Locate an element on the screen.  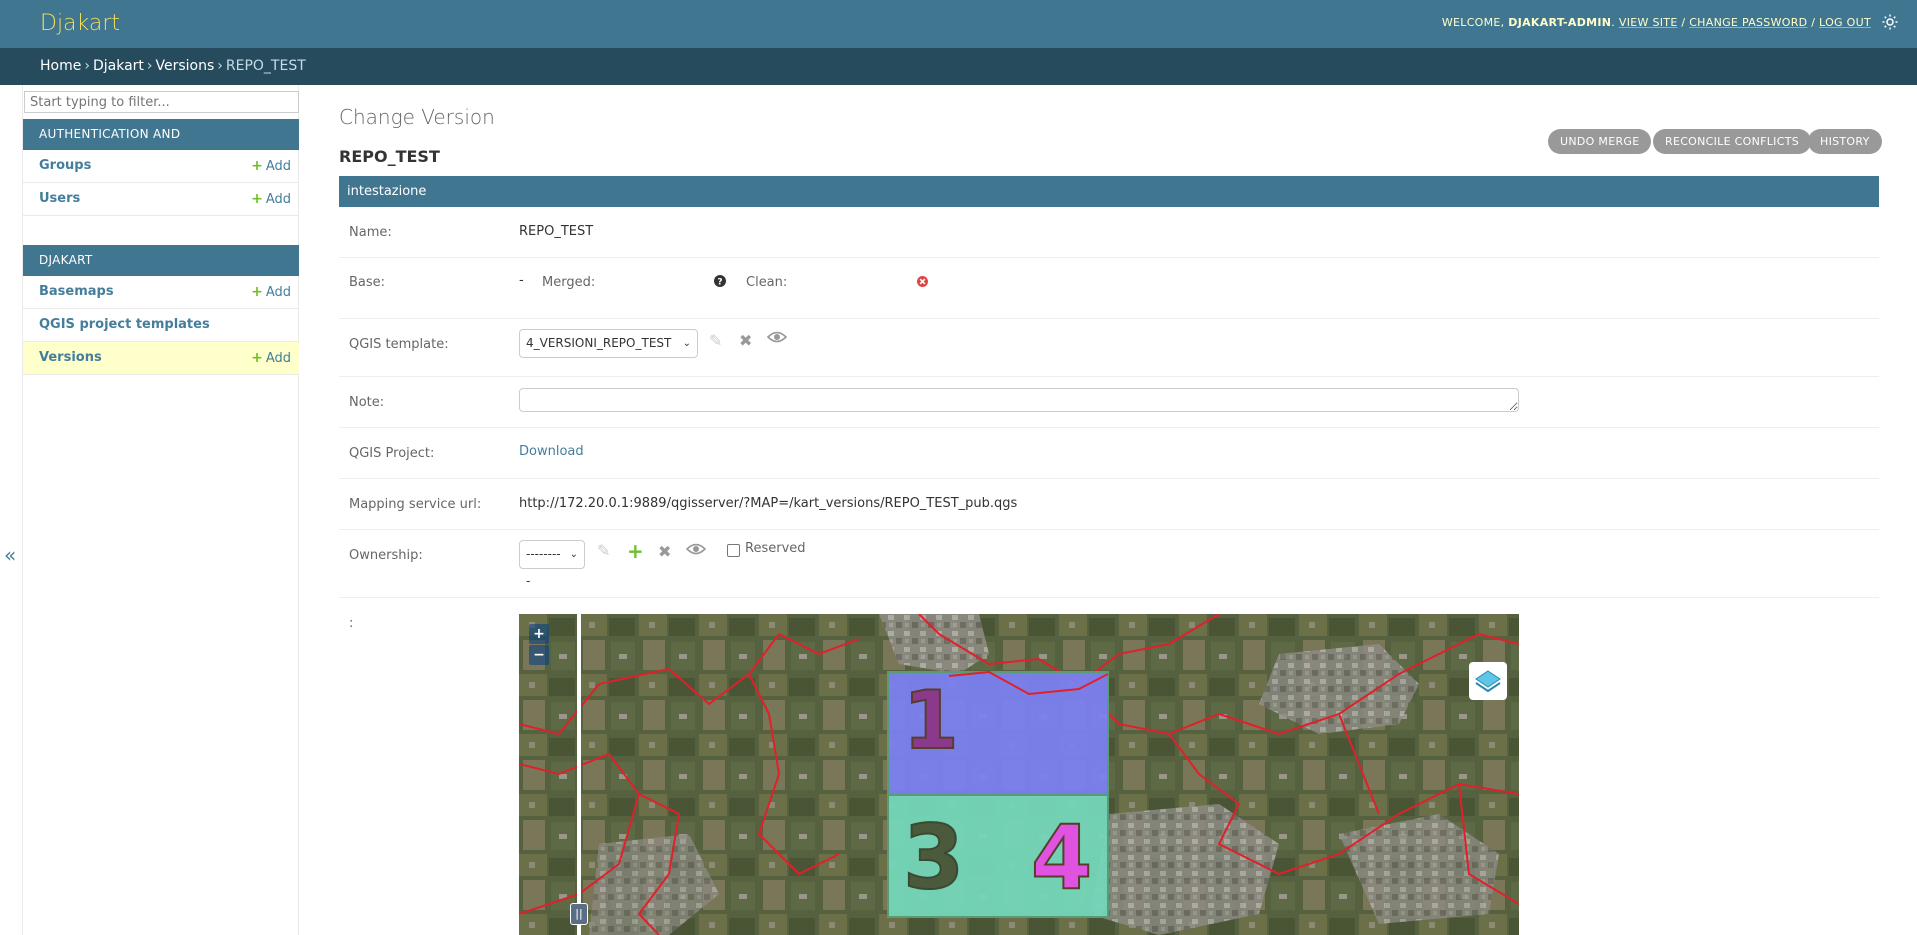
sidebar-item-versions: Versions + Add is located at coordinates (161, 358).